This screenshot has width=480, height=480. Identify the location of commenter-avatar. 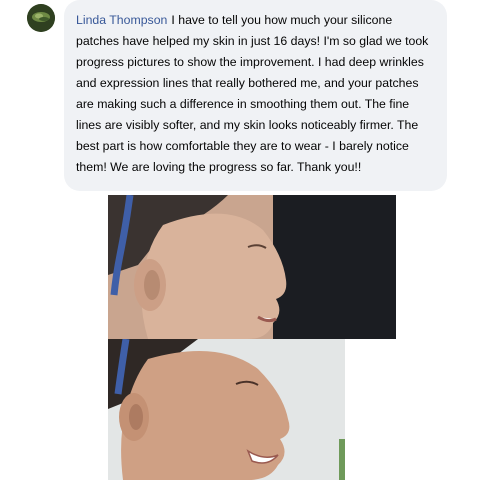
(41, 18).